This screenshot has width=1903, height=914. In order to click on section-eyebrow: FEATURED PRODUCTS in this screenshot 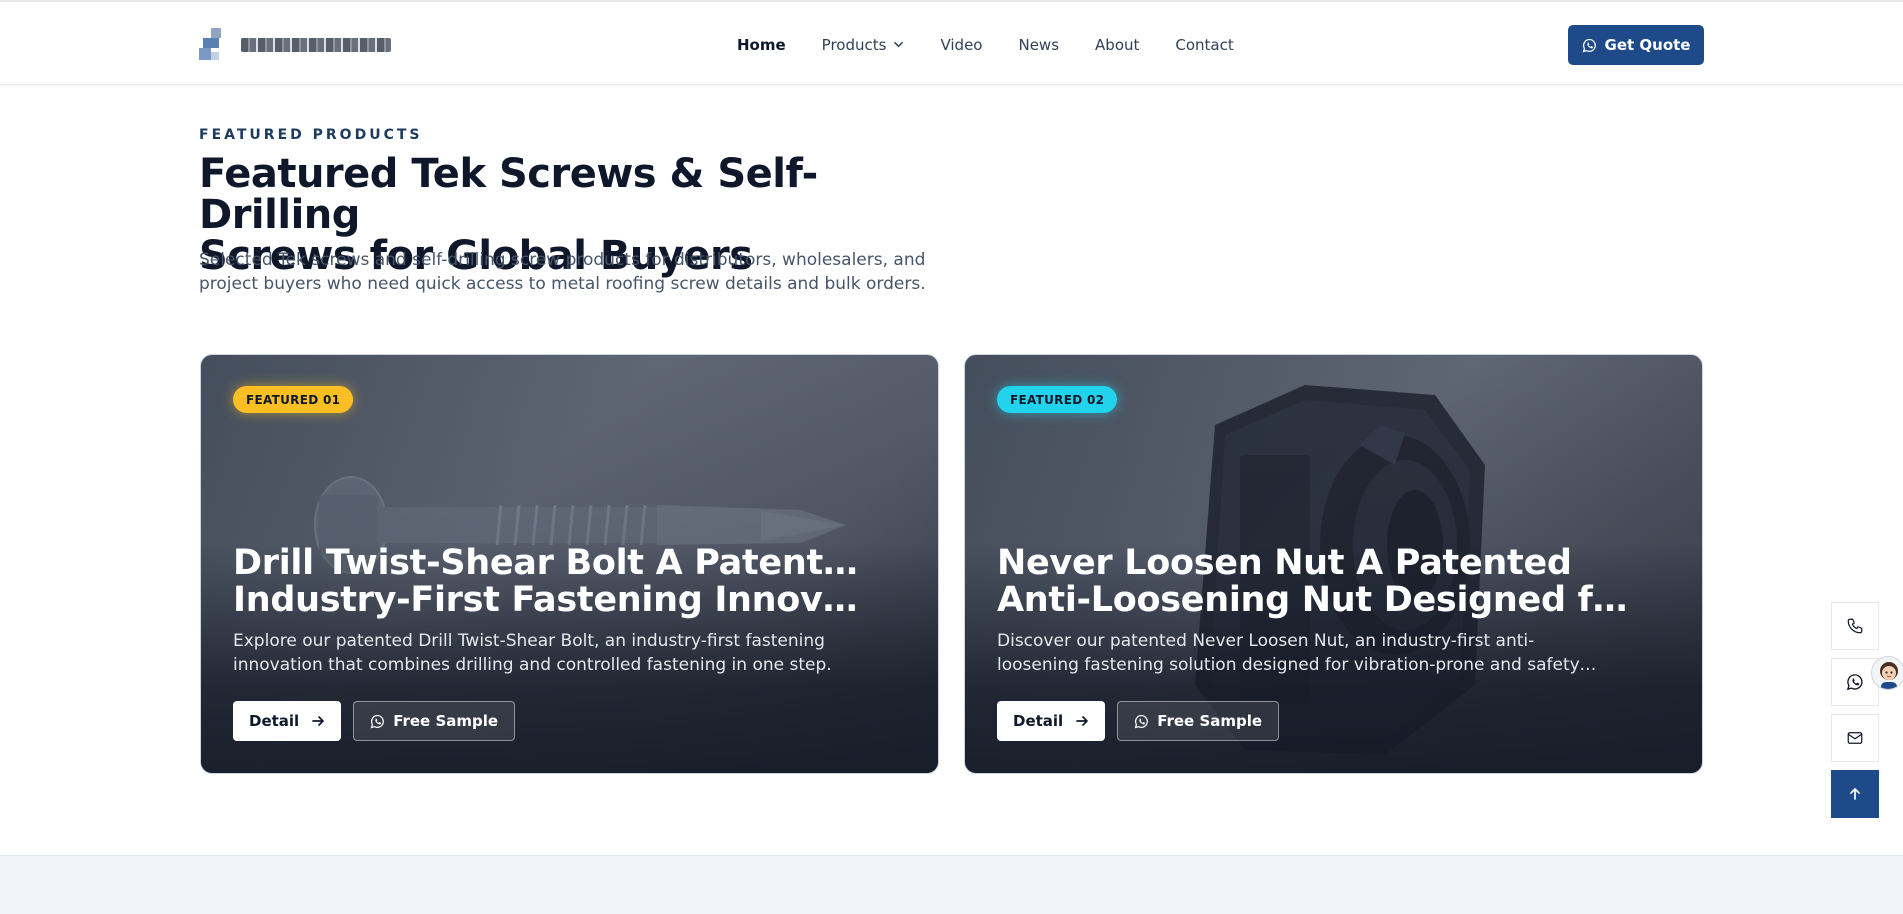, I will do `click(311, 135)`.